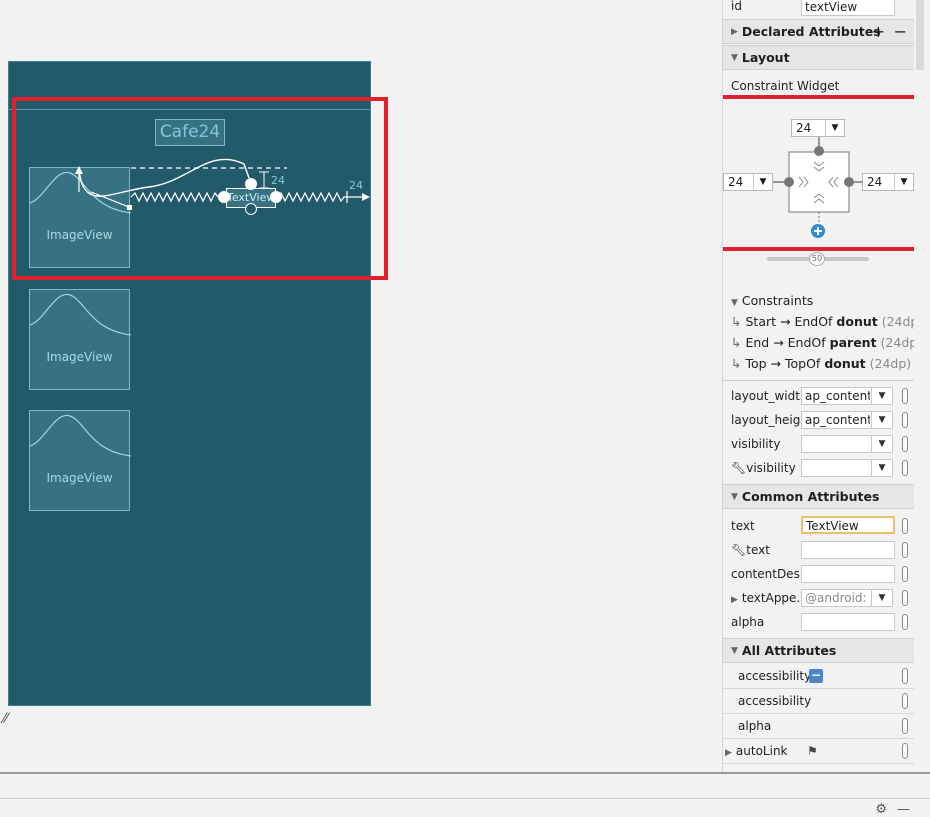 The image size is (930, 817). Describe the element at coordinates (748, 622) in the screenshot. I see `alpha-label: alpha` at that location.